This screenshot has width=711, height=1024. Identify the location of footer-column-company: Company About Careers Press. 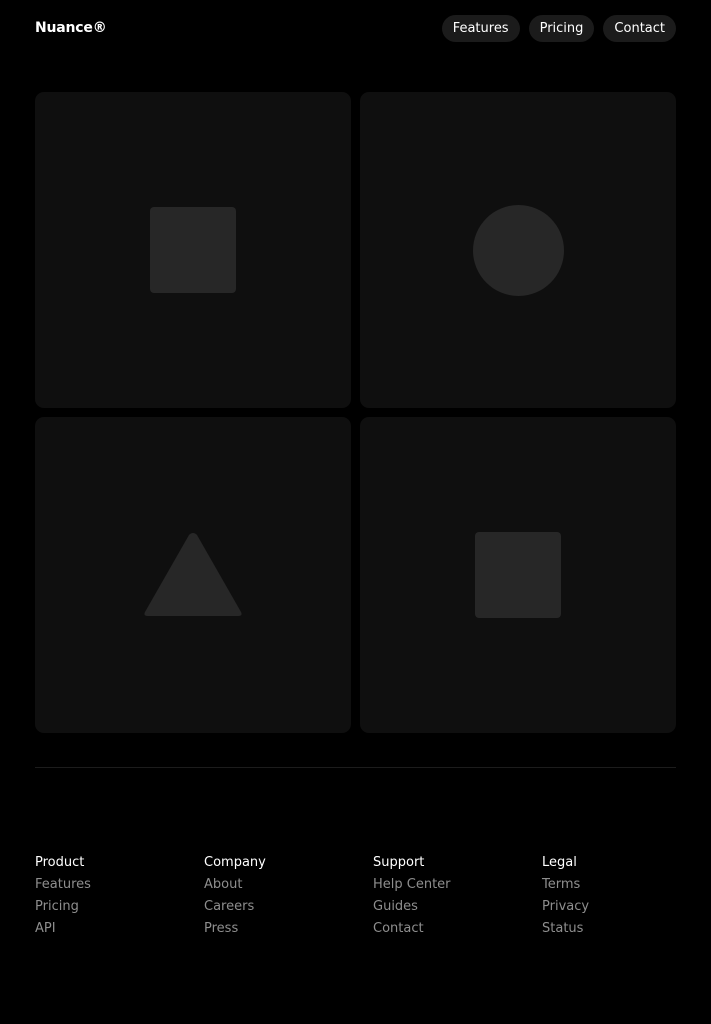
(288, 898).